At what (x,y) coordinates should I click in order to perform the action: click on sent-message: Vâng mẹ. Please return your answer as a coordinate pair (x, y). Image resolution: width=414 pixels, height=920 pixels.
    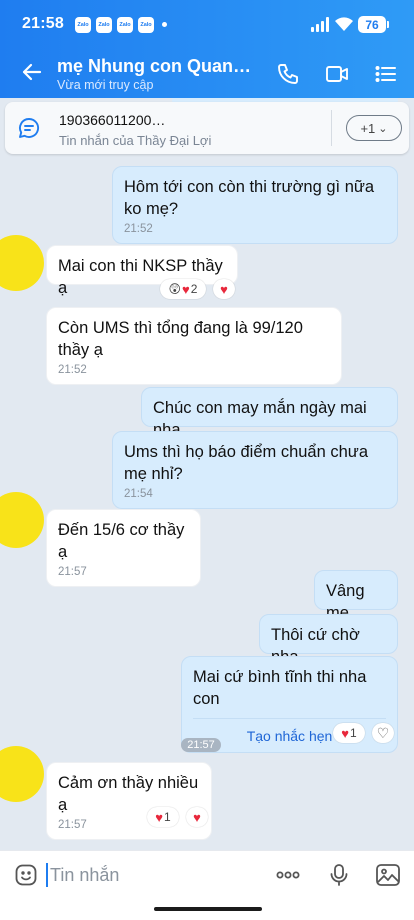
    Looking at the image, I should click on (356, 596).